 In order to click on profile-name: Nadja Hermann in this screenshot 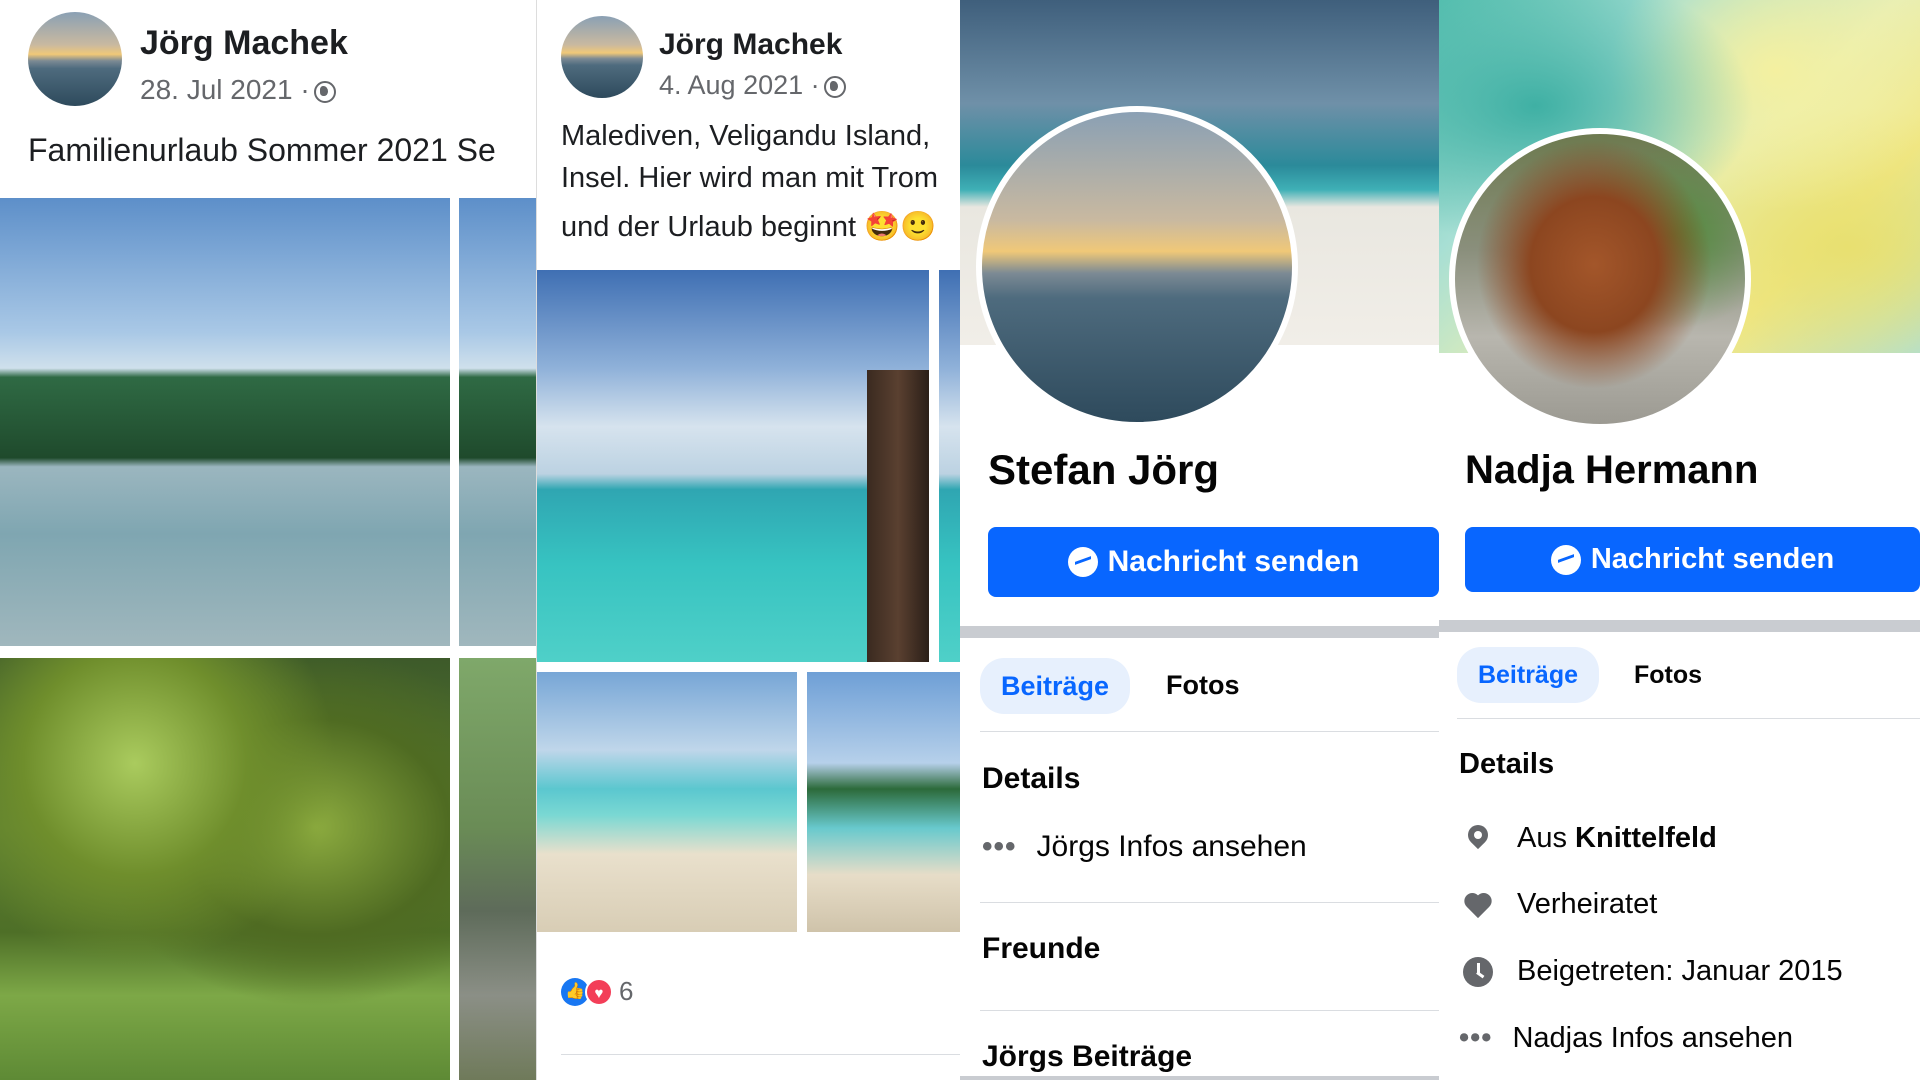, I will do `click(1612, 470)`.